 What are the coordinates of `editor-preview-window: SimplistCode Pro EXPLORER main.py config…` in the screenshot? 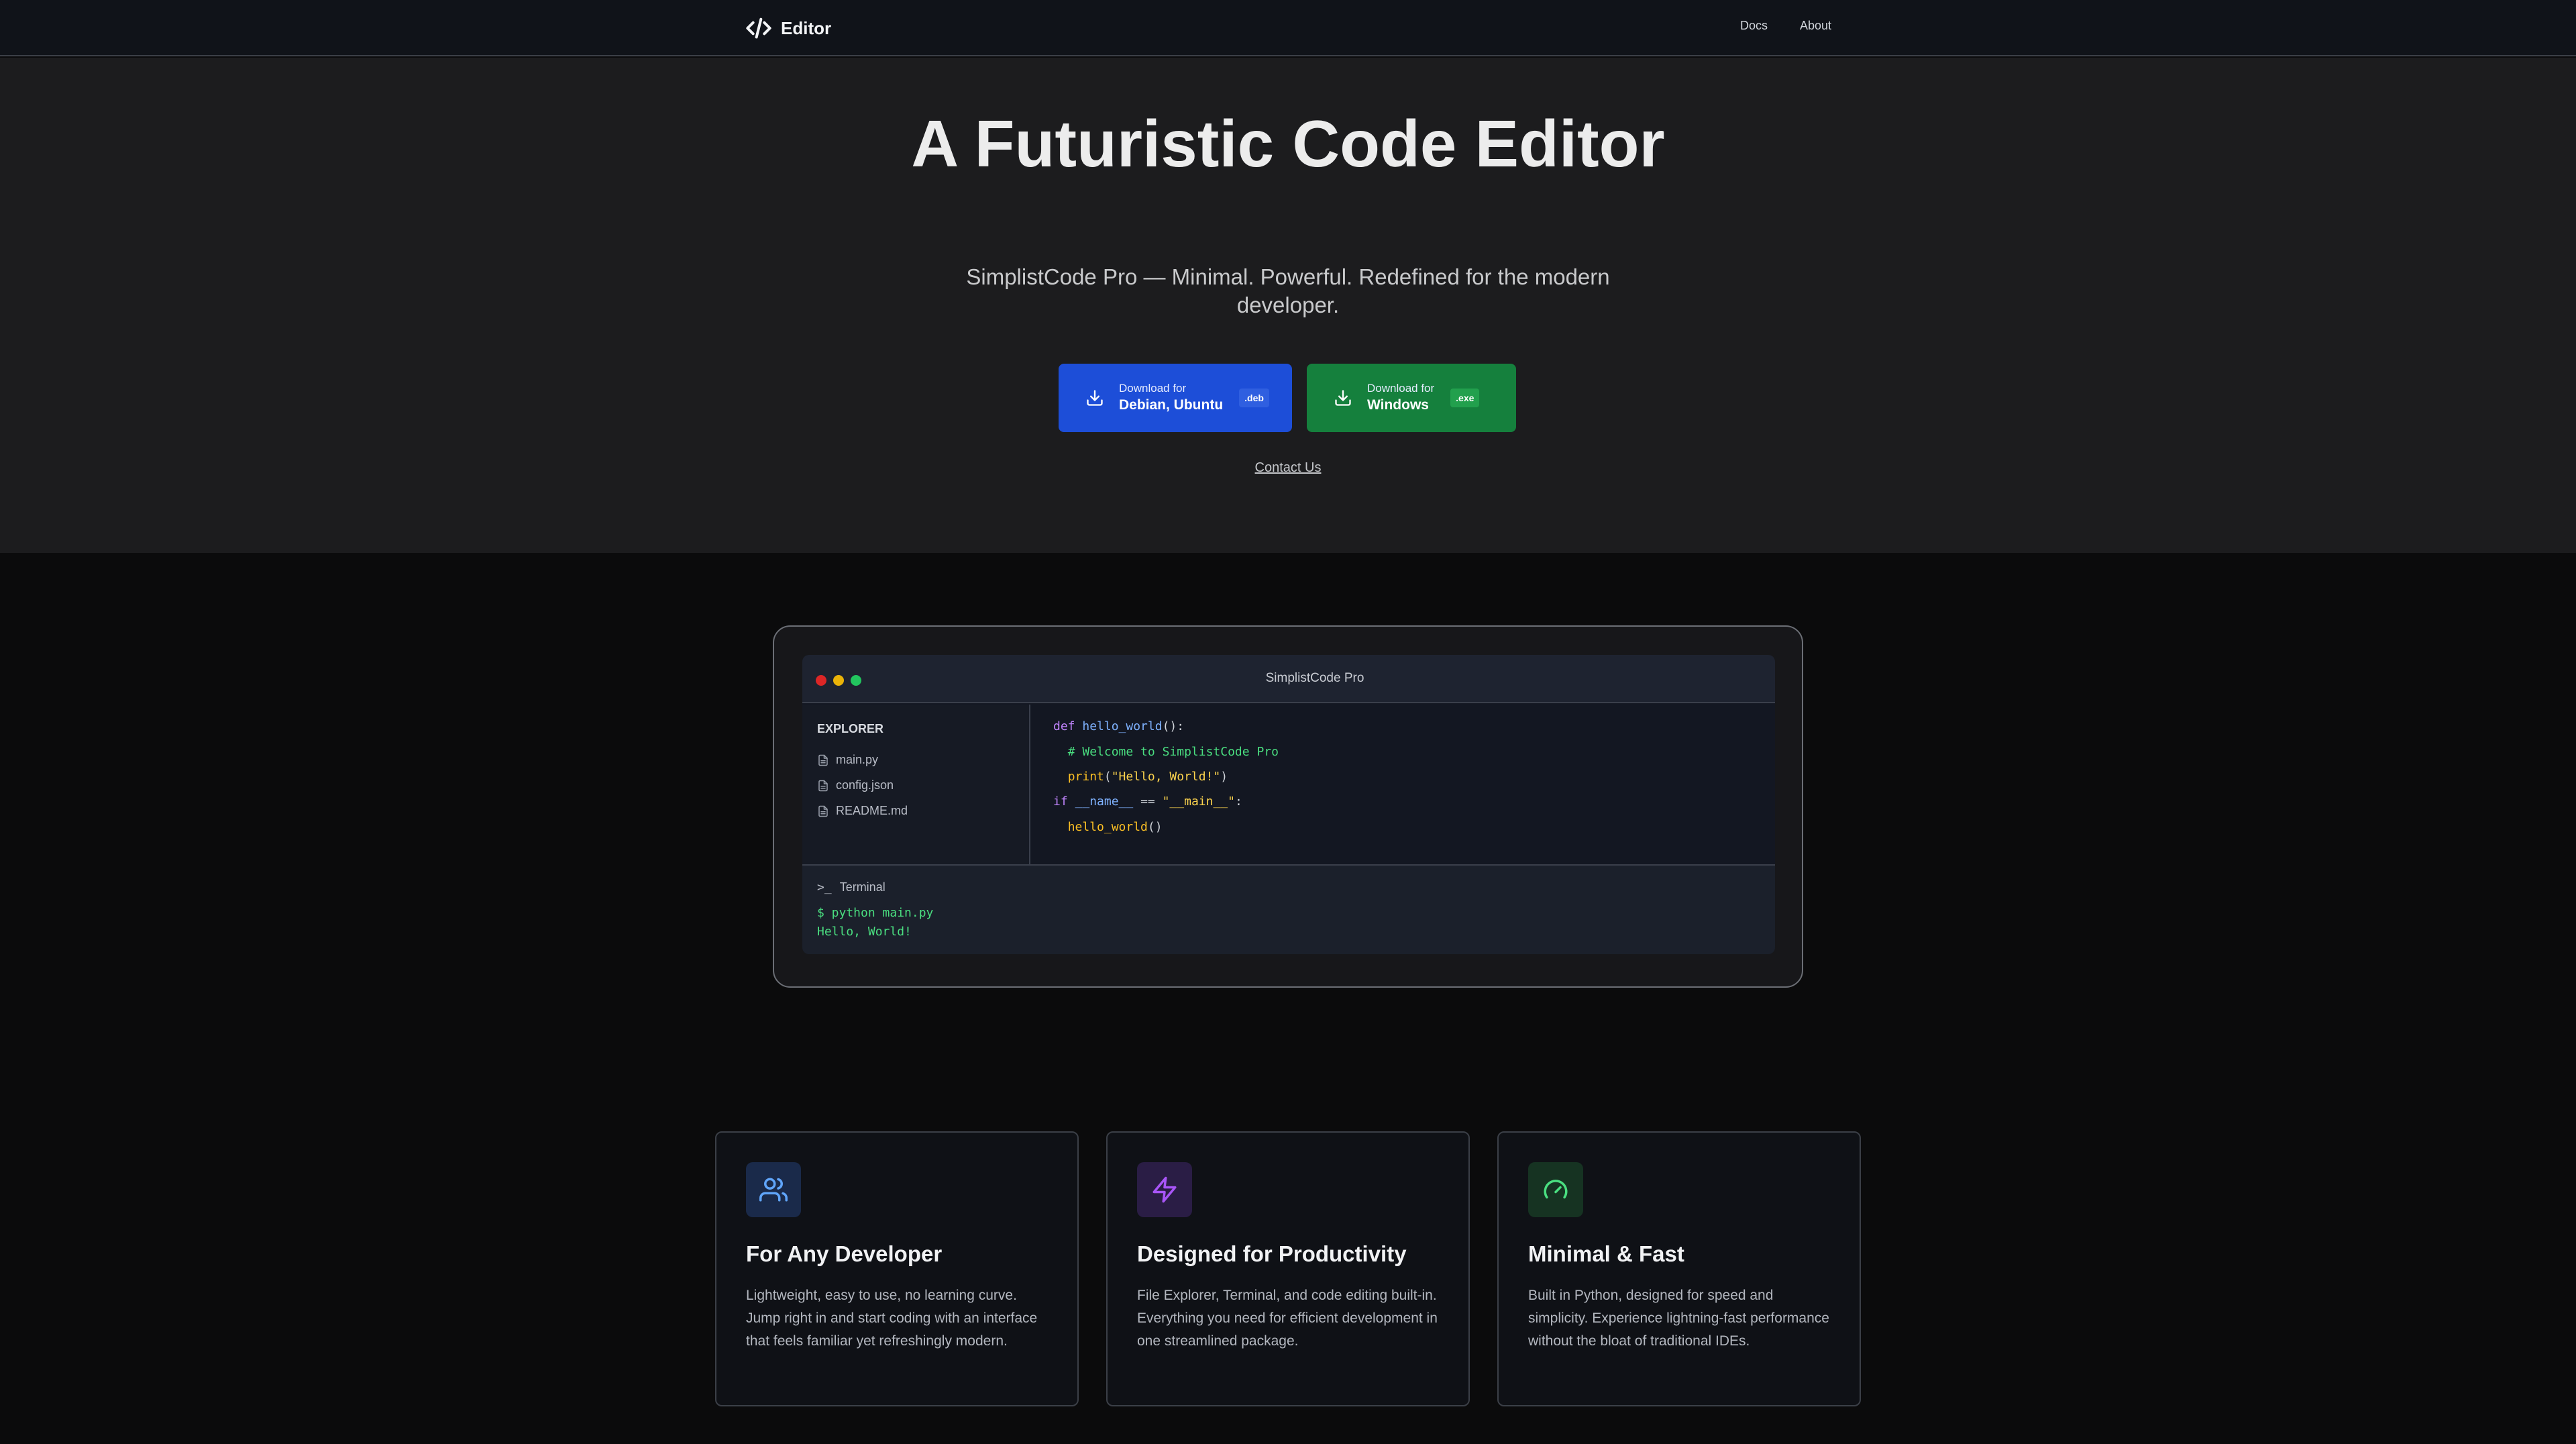 It's located at (1288, 804).